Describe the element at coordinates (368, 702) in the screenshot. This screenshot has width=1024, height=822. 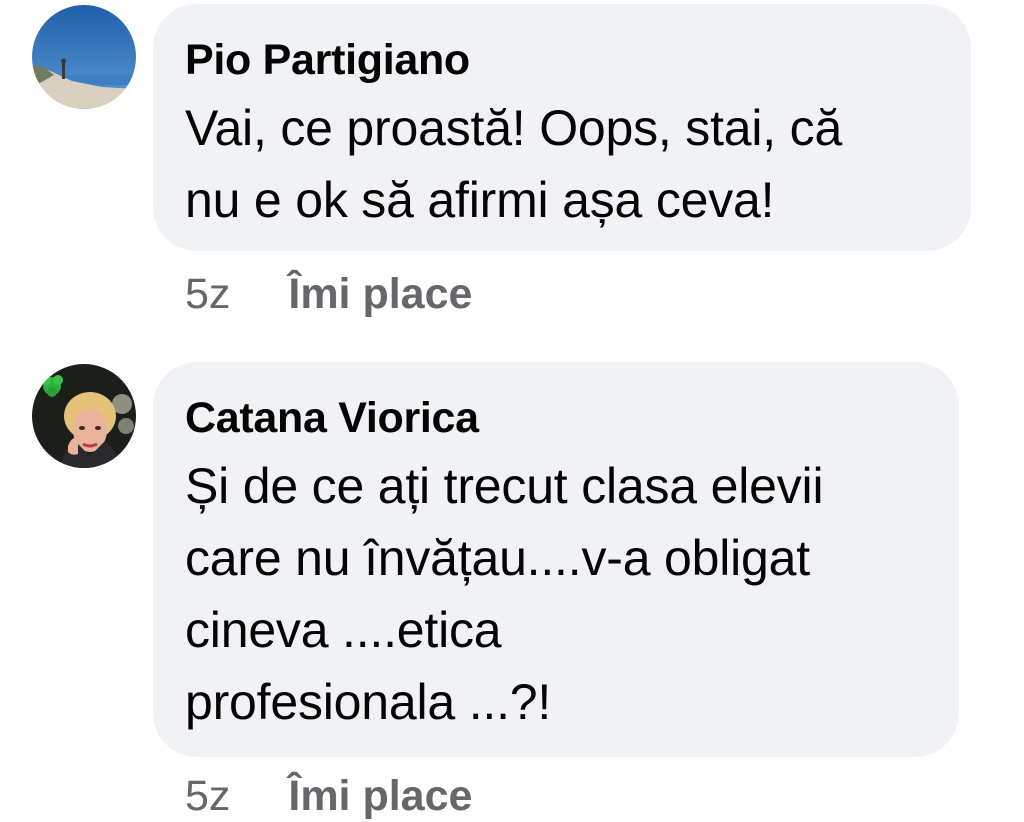
I see `comment-text-line: profesionala ...?!` at that location.